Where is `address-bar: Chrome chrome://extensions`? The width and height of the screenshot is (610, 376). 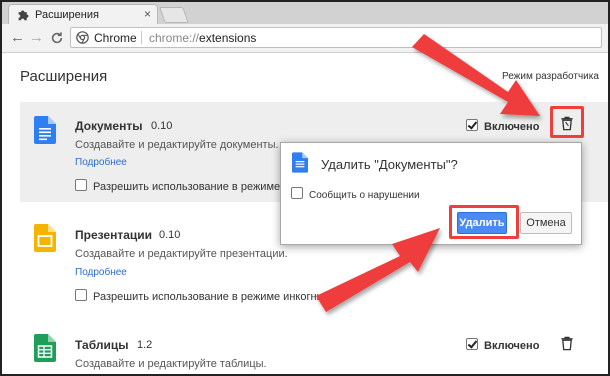 address-bar: Chrome chrome://extensions is located at coordinates (336, 37).